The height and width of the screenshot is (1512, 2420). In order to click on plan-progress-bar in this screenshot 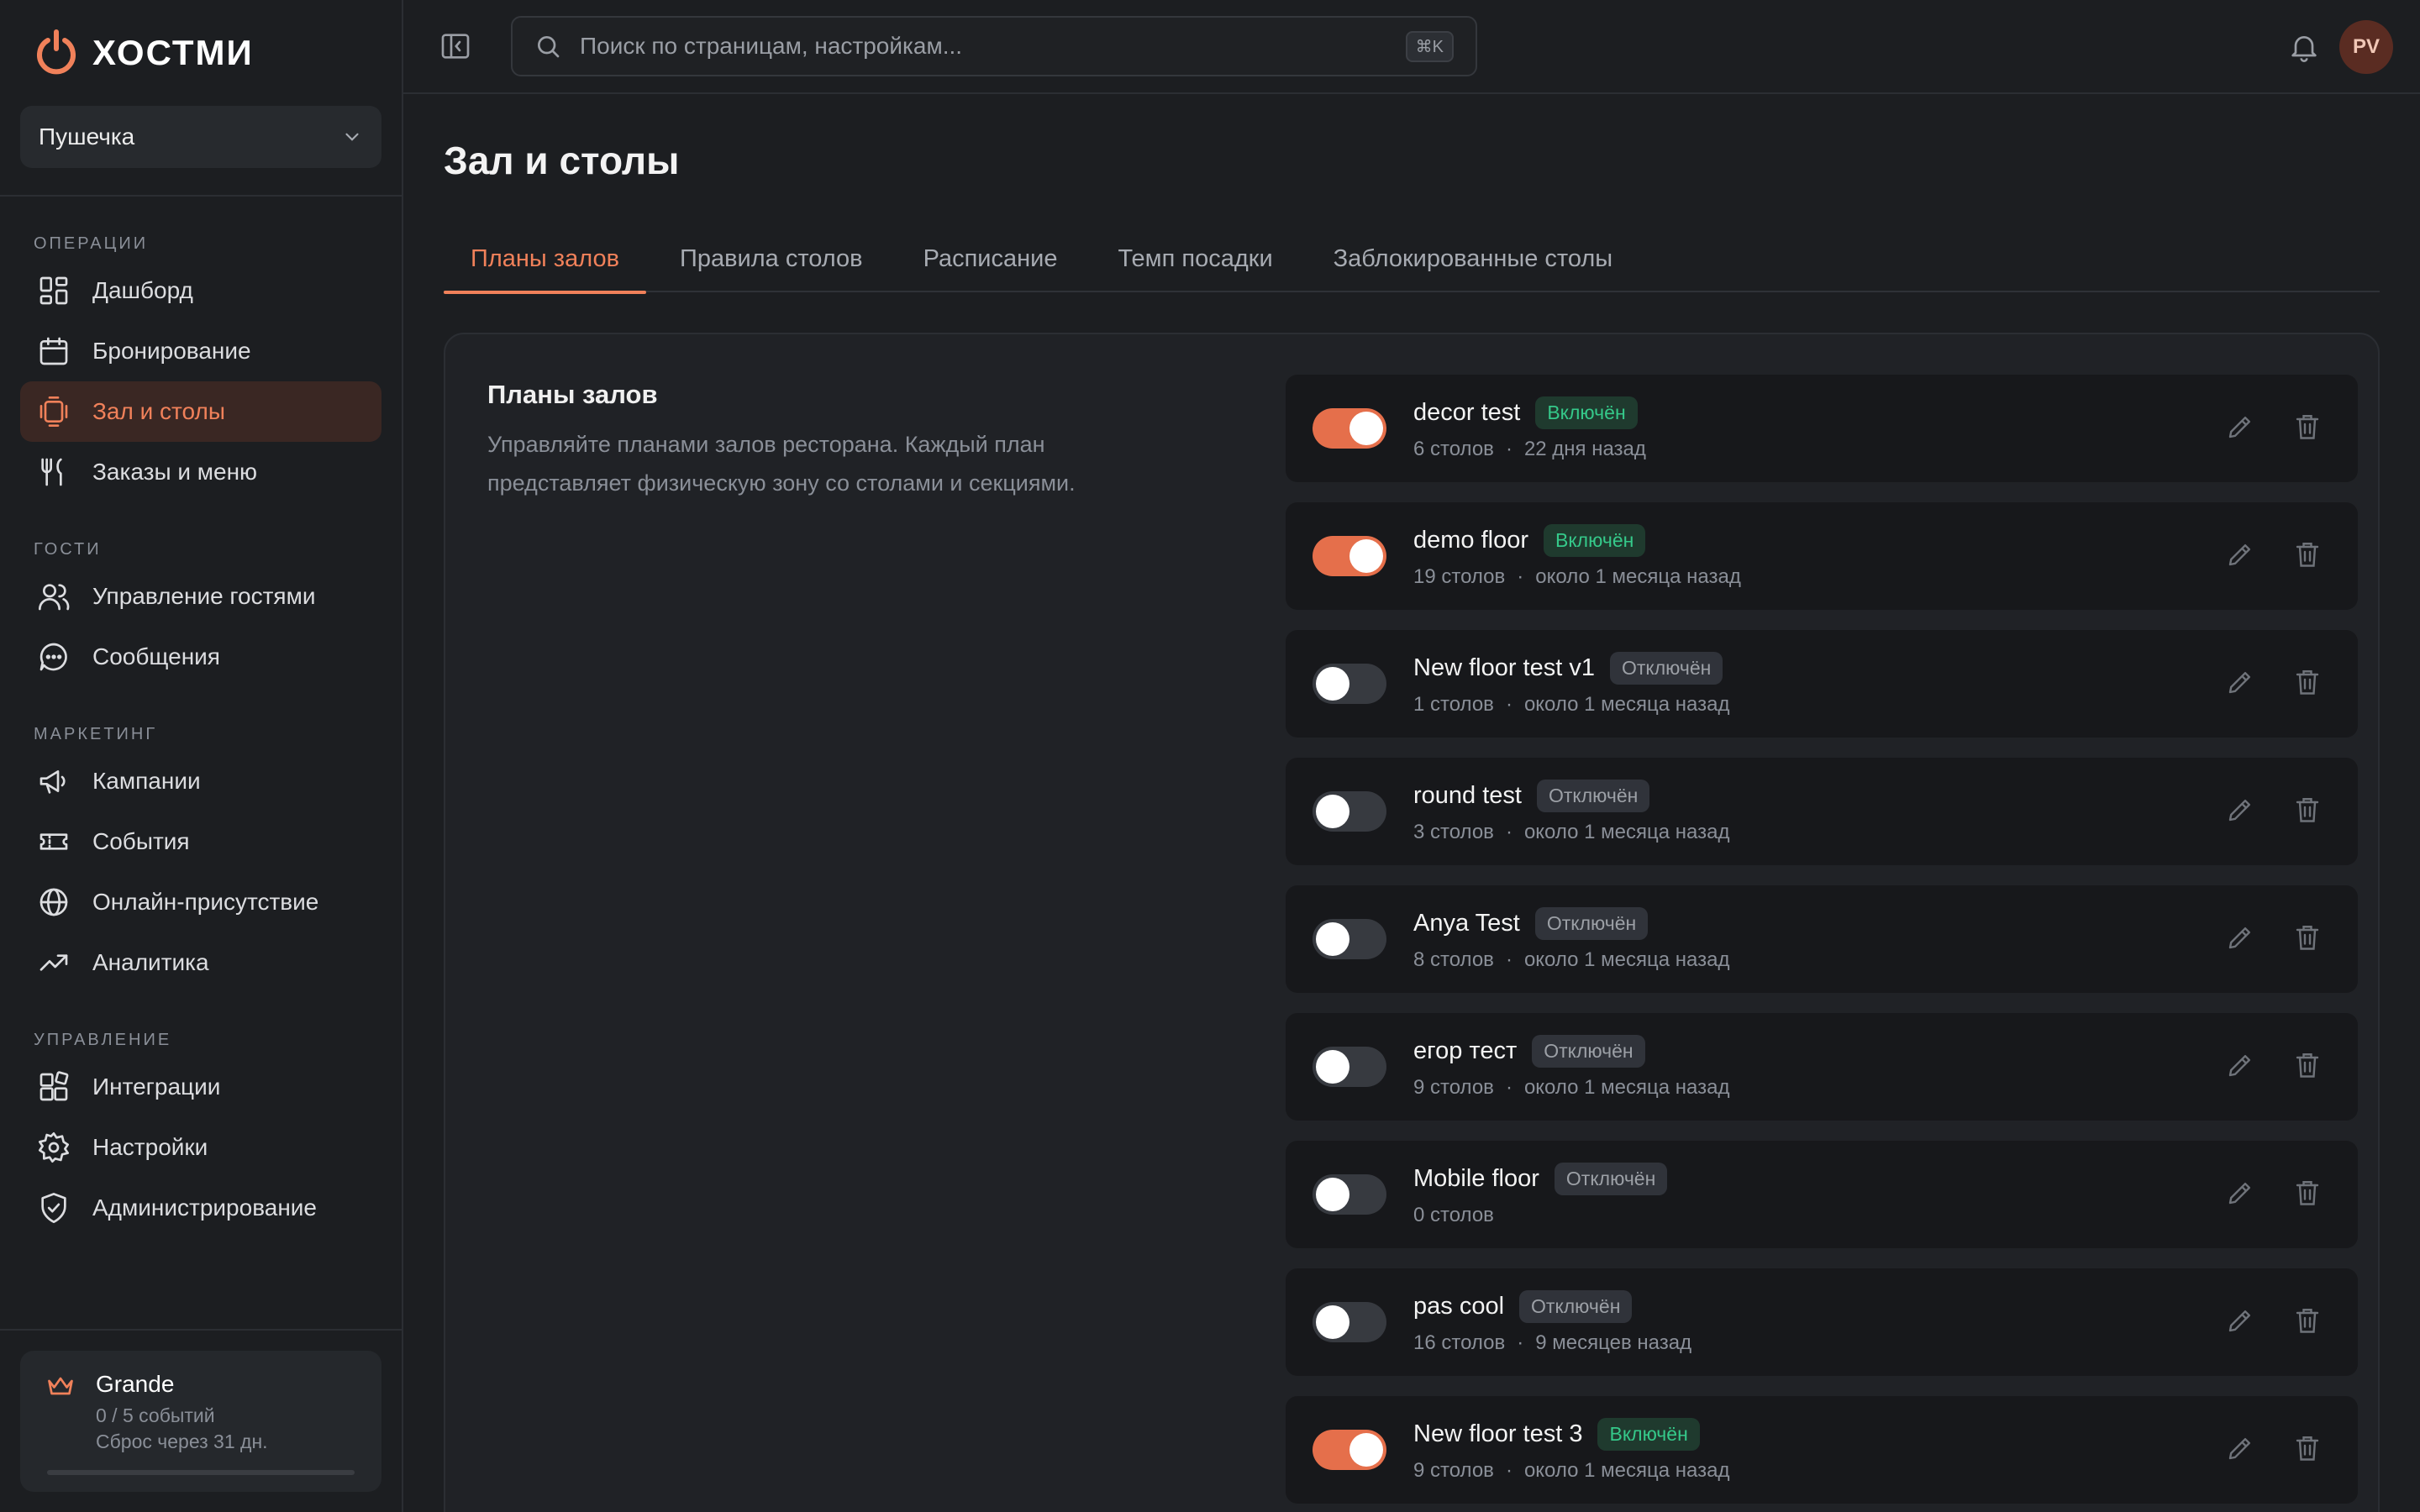, I will do `click(201, 1472)`.